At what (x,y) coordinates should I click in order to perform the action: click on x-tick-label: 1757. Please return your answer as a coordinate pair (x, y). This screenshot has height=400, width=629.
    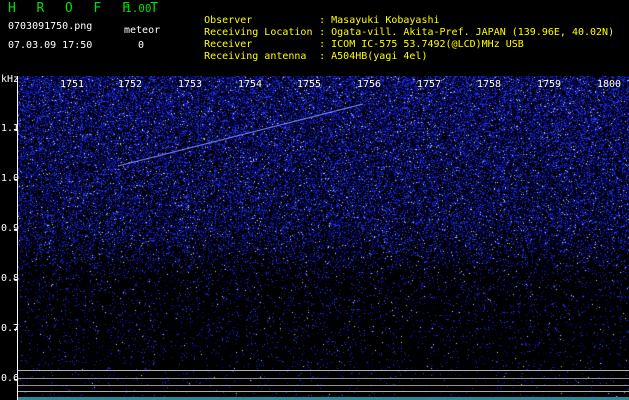
    Looking at the image, I should click on (429, 84).